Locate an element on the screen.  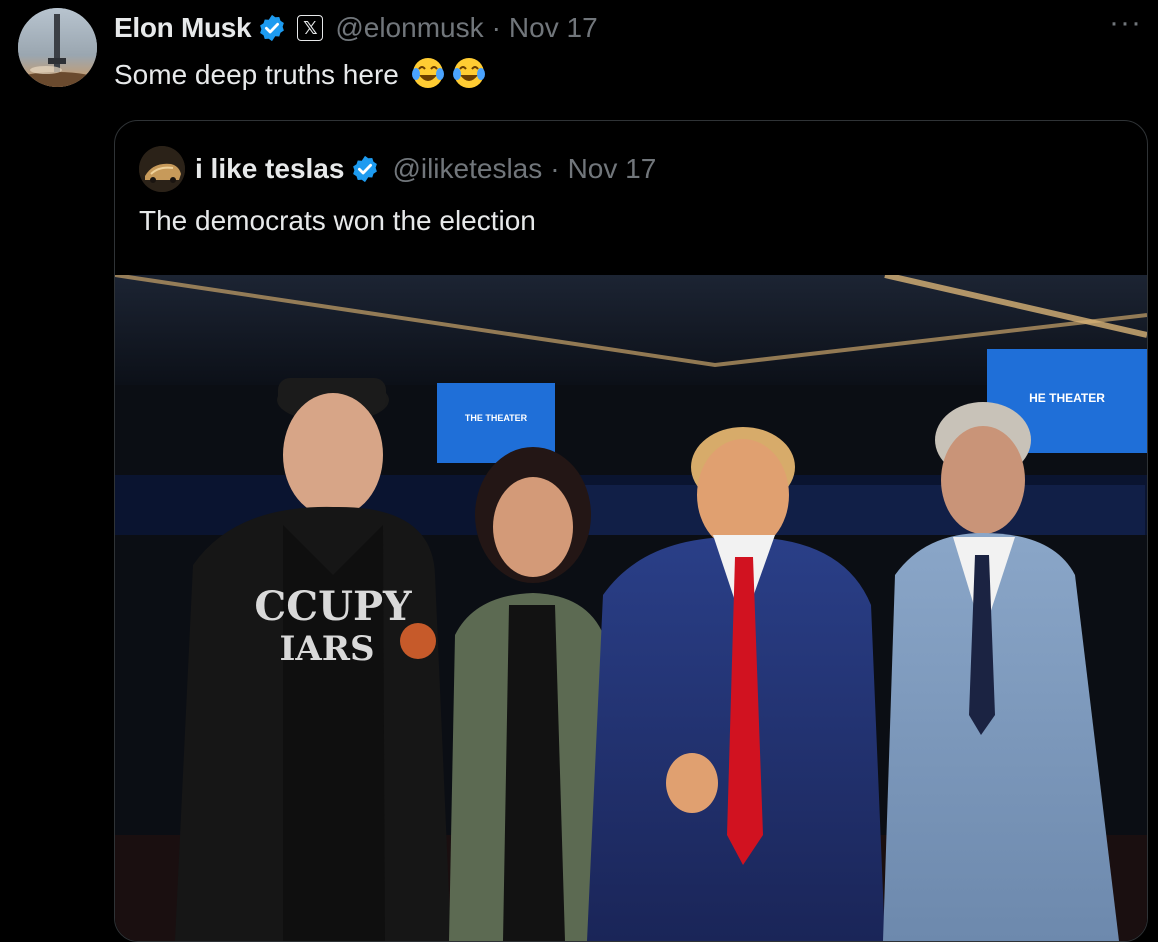
more-options-icon: ··· is located at coordinates (1125, 23).